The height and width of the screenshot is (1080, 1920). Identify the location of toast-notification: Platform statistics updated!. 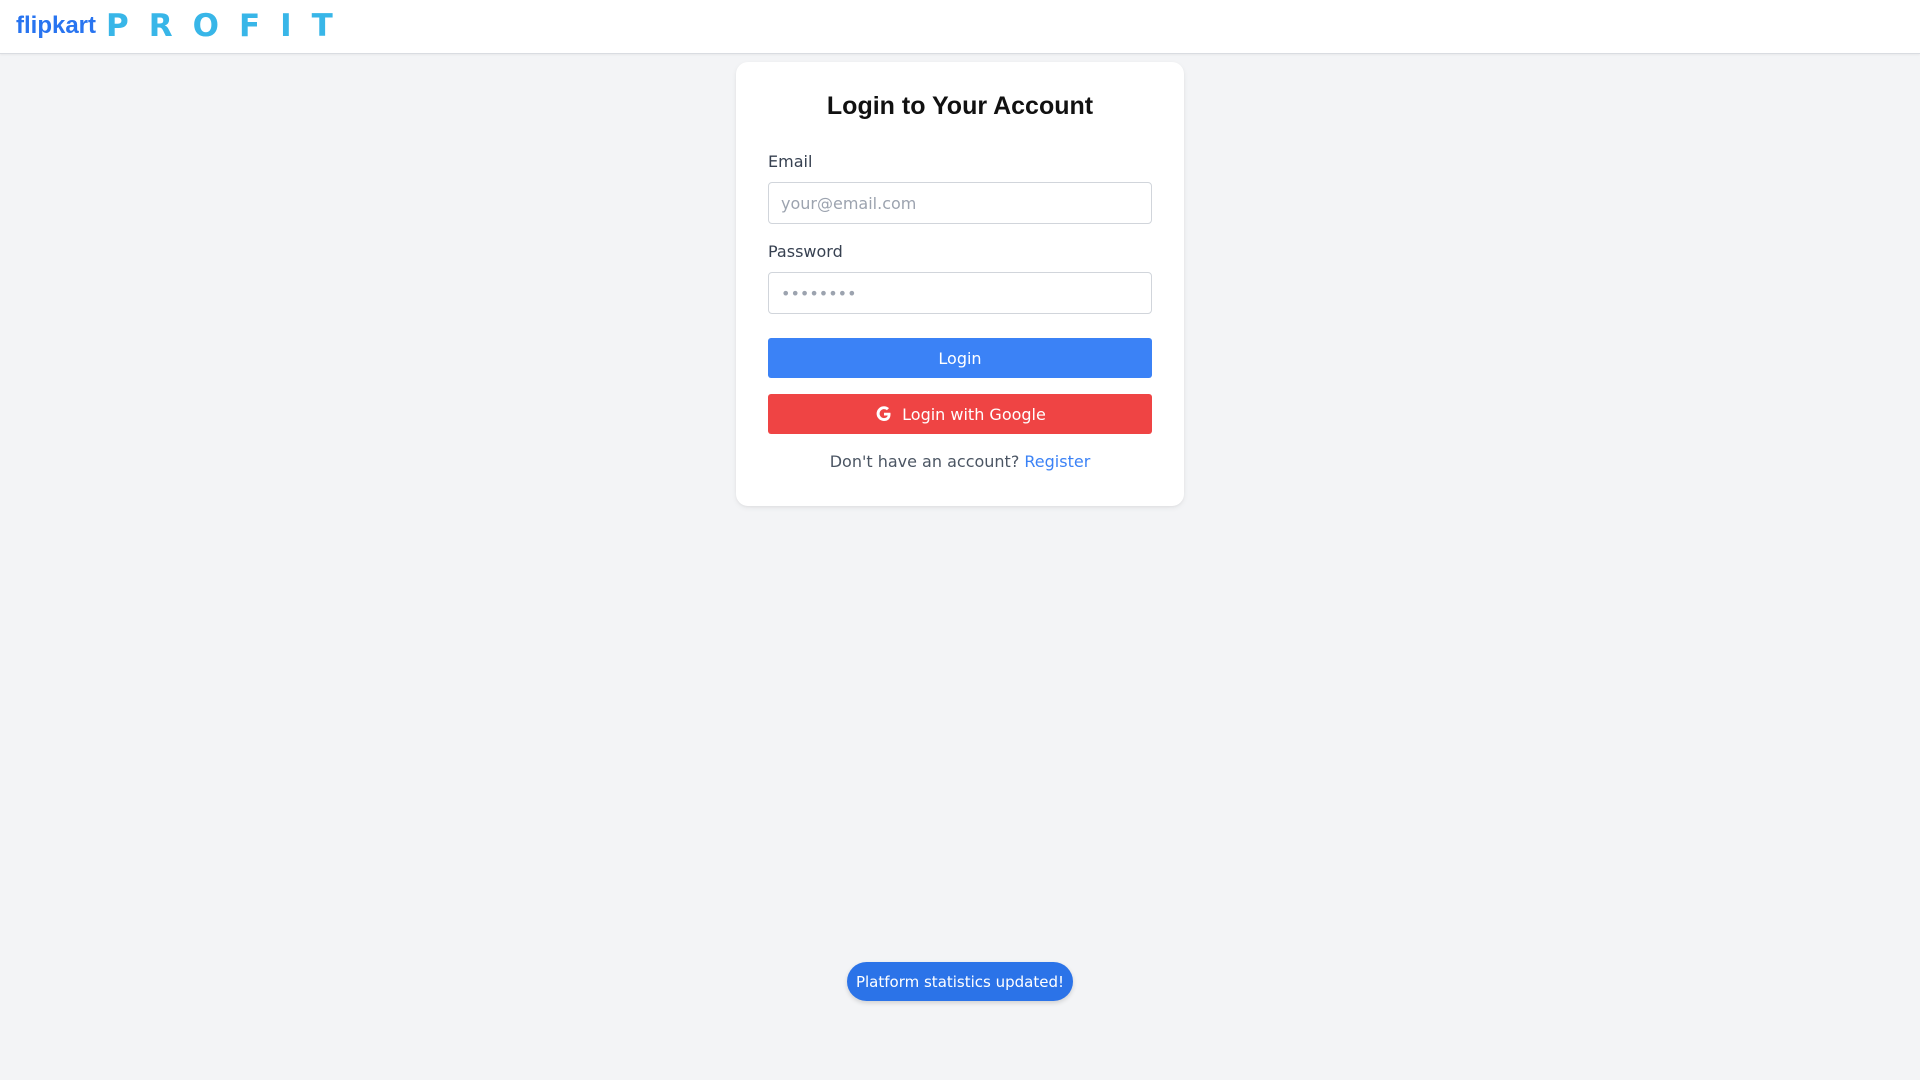
(960, 981).